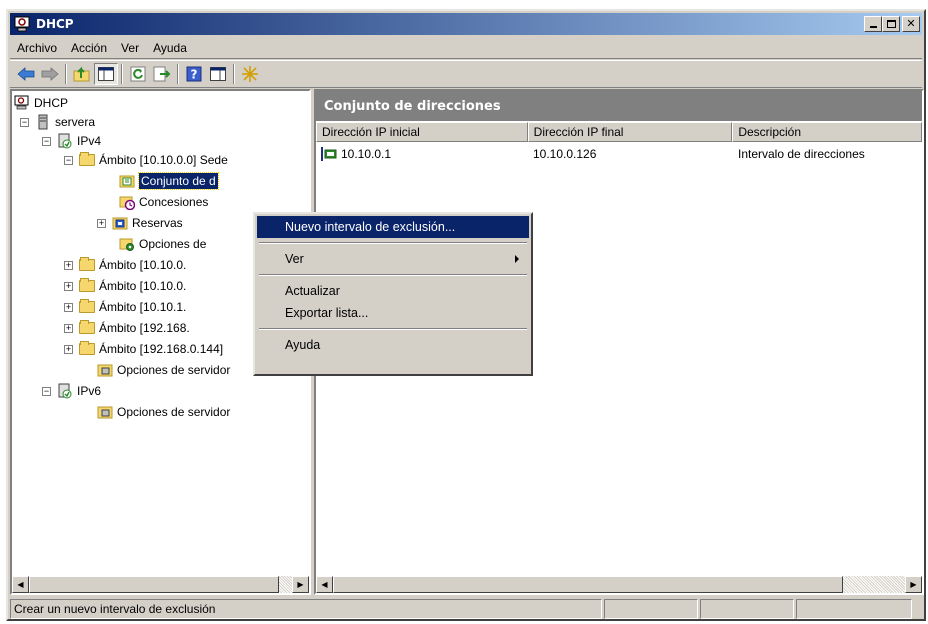 The image size is (928, 624). I want to click on tree-node-scope-4: + Ámbito [10.10.1., so click(125, 307).